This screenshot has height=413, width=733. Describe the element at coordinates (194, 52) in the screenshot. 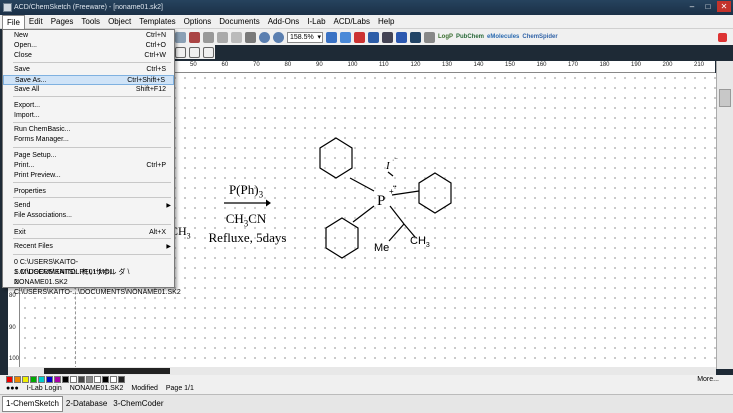

I see `group-icon` at that location.